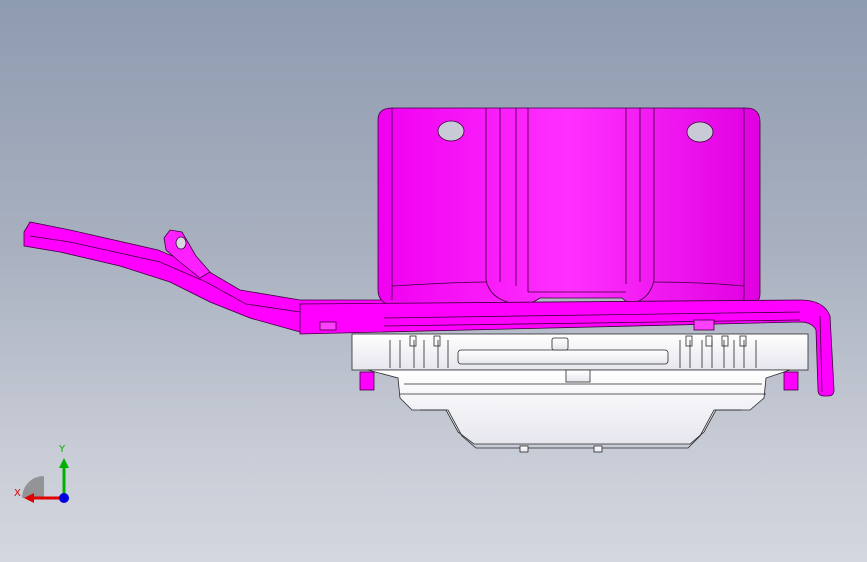  Describe the element at coordinates (62, 449) in the screenshot. I see `y-axis-label: Y` at that location.